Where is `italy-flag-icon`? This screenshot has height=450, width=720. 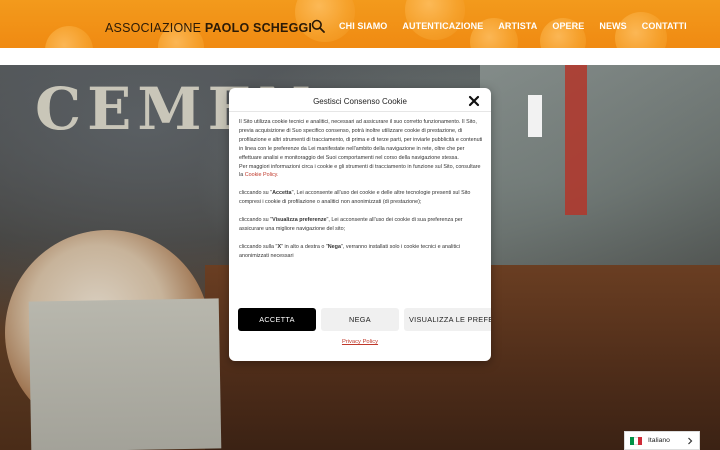
italy-flag-icon is located at coordinates (636, 440).